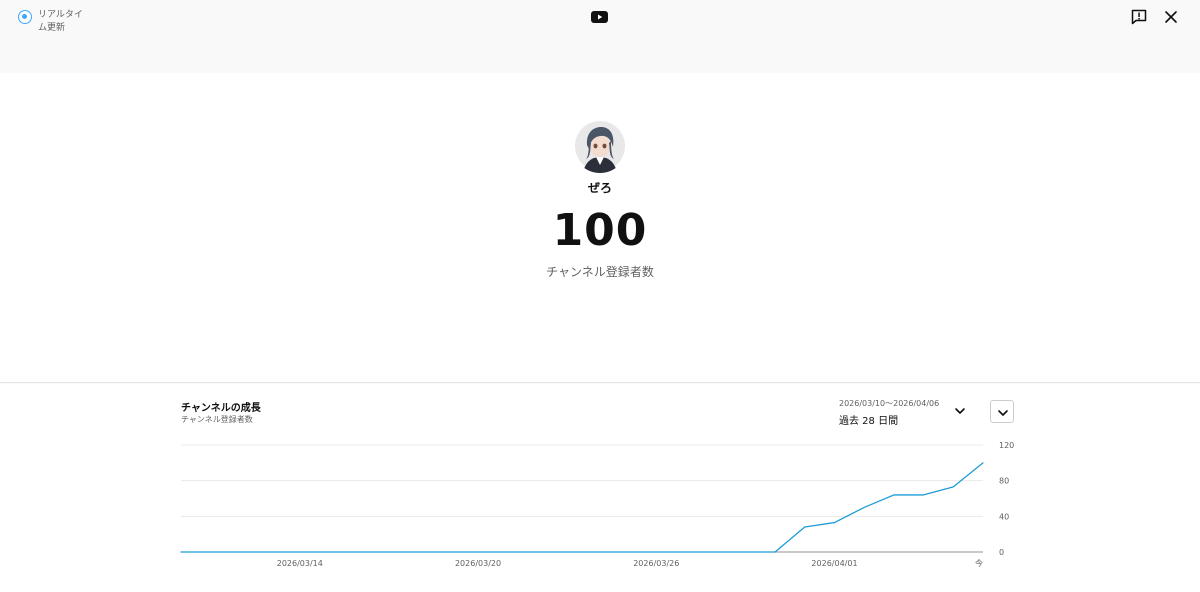  What do you see at coordinates (25, 17) in the screenshot?
I see `realtime-radio-icon` at bounding box center [25, 17].